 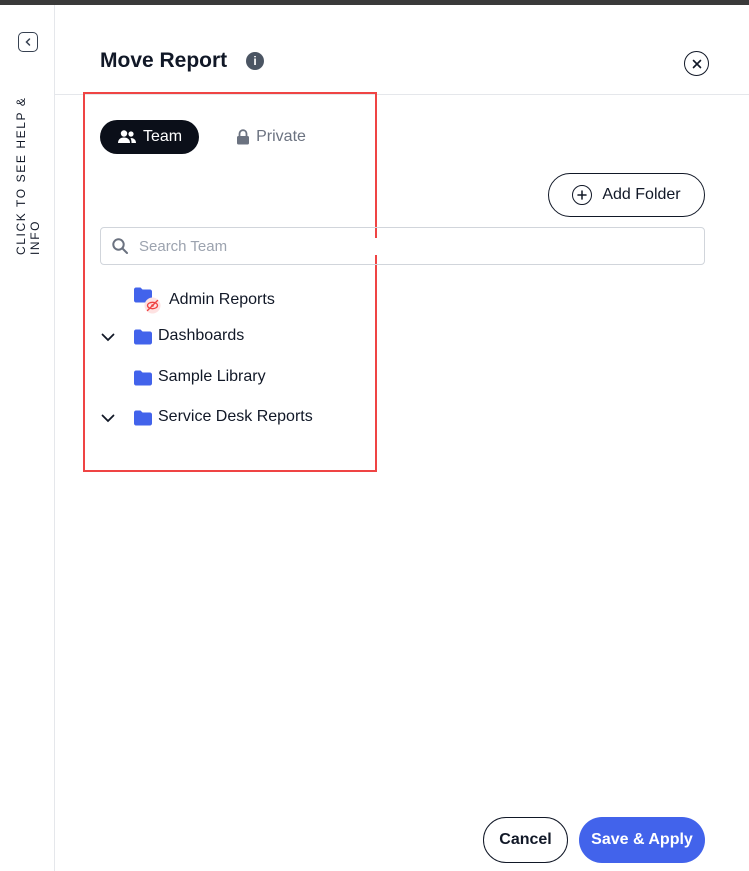 I want to click on save-apply-button: Save & Apply, so click(x=642, y=840).